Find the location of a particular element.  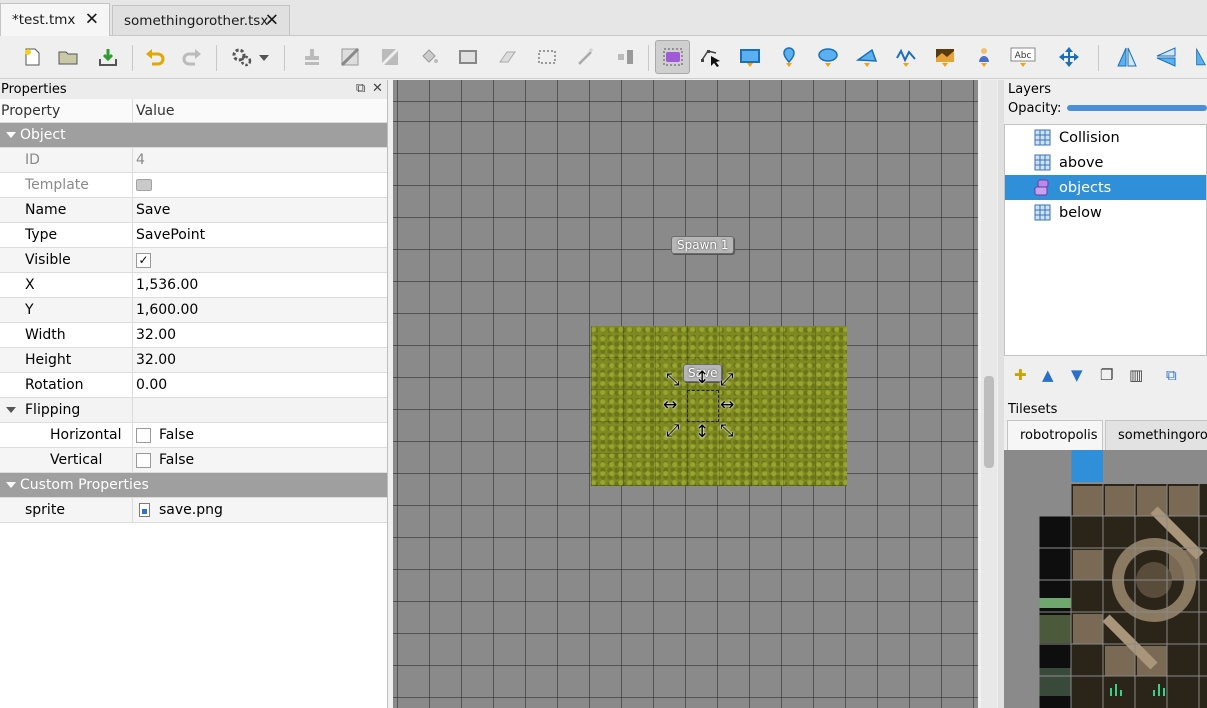

new-file-button is located at coordinates (32, 57).